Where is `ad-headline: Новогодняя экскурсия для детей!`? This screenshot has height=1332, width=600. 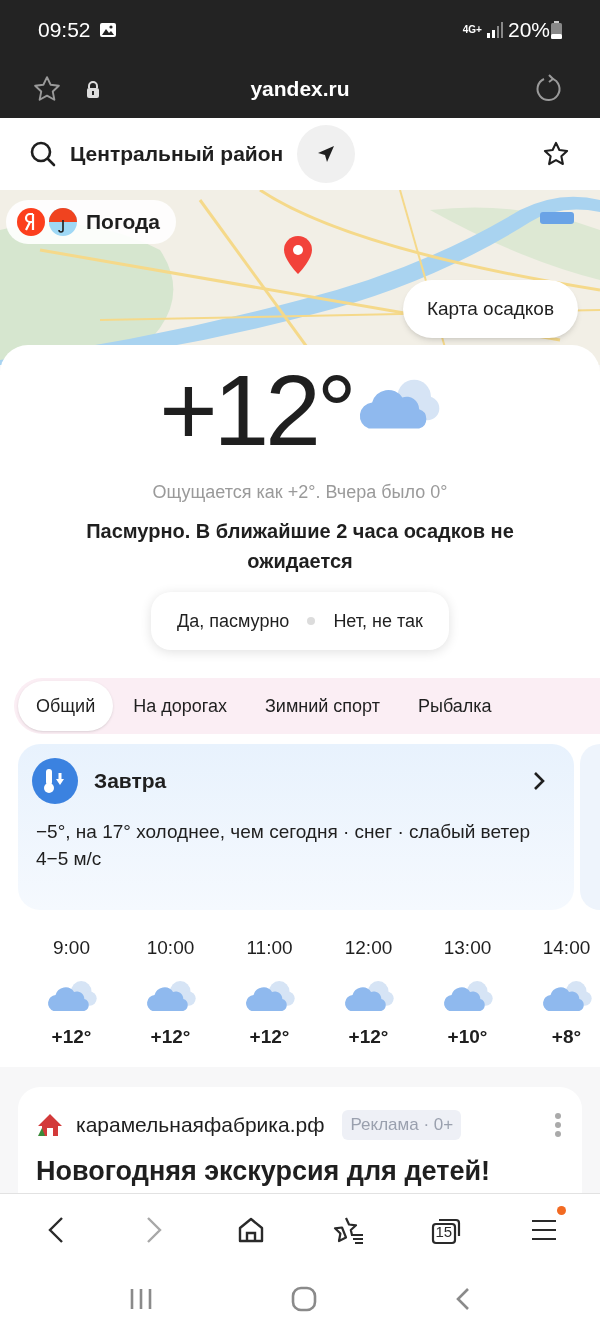
ad-headline: Новогодняя экскурсия для детей! is located at coordinates (263, 1171).